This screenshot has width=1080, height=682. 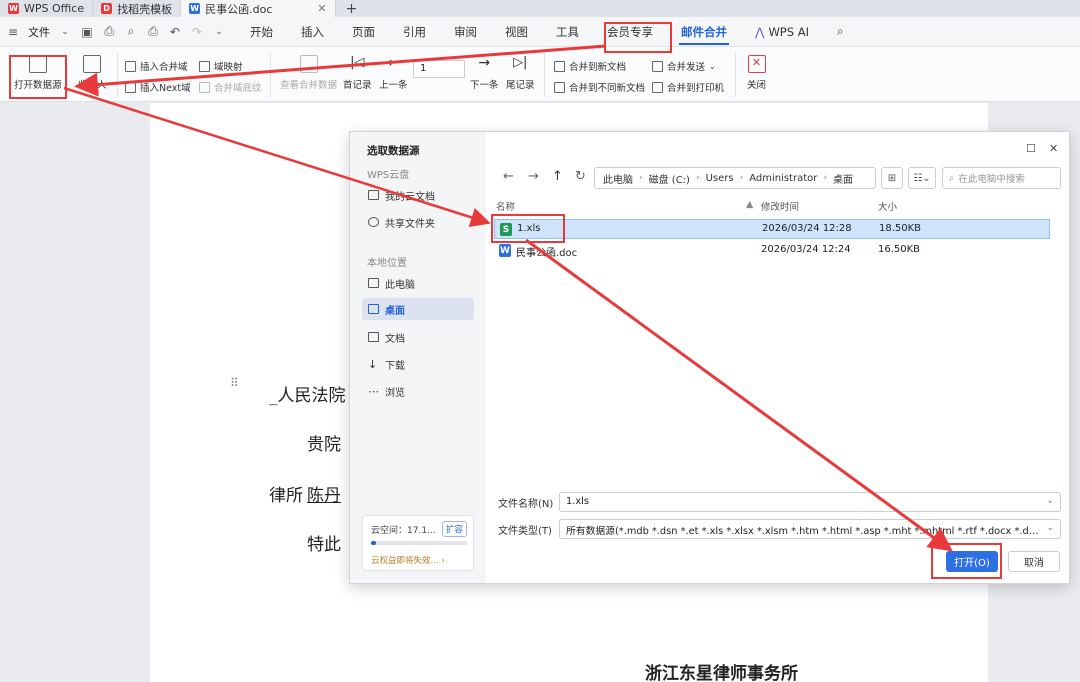 I want to click on more-icon: ⌄, so click(x=219, y=32).